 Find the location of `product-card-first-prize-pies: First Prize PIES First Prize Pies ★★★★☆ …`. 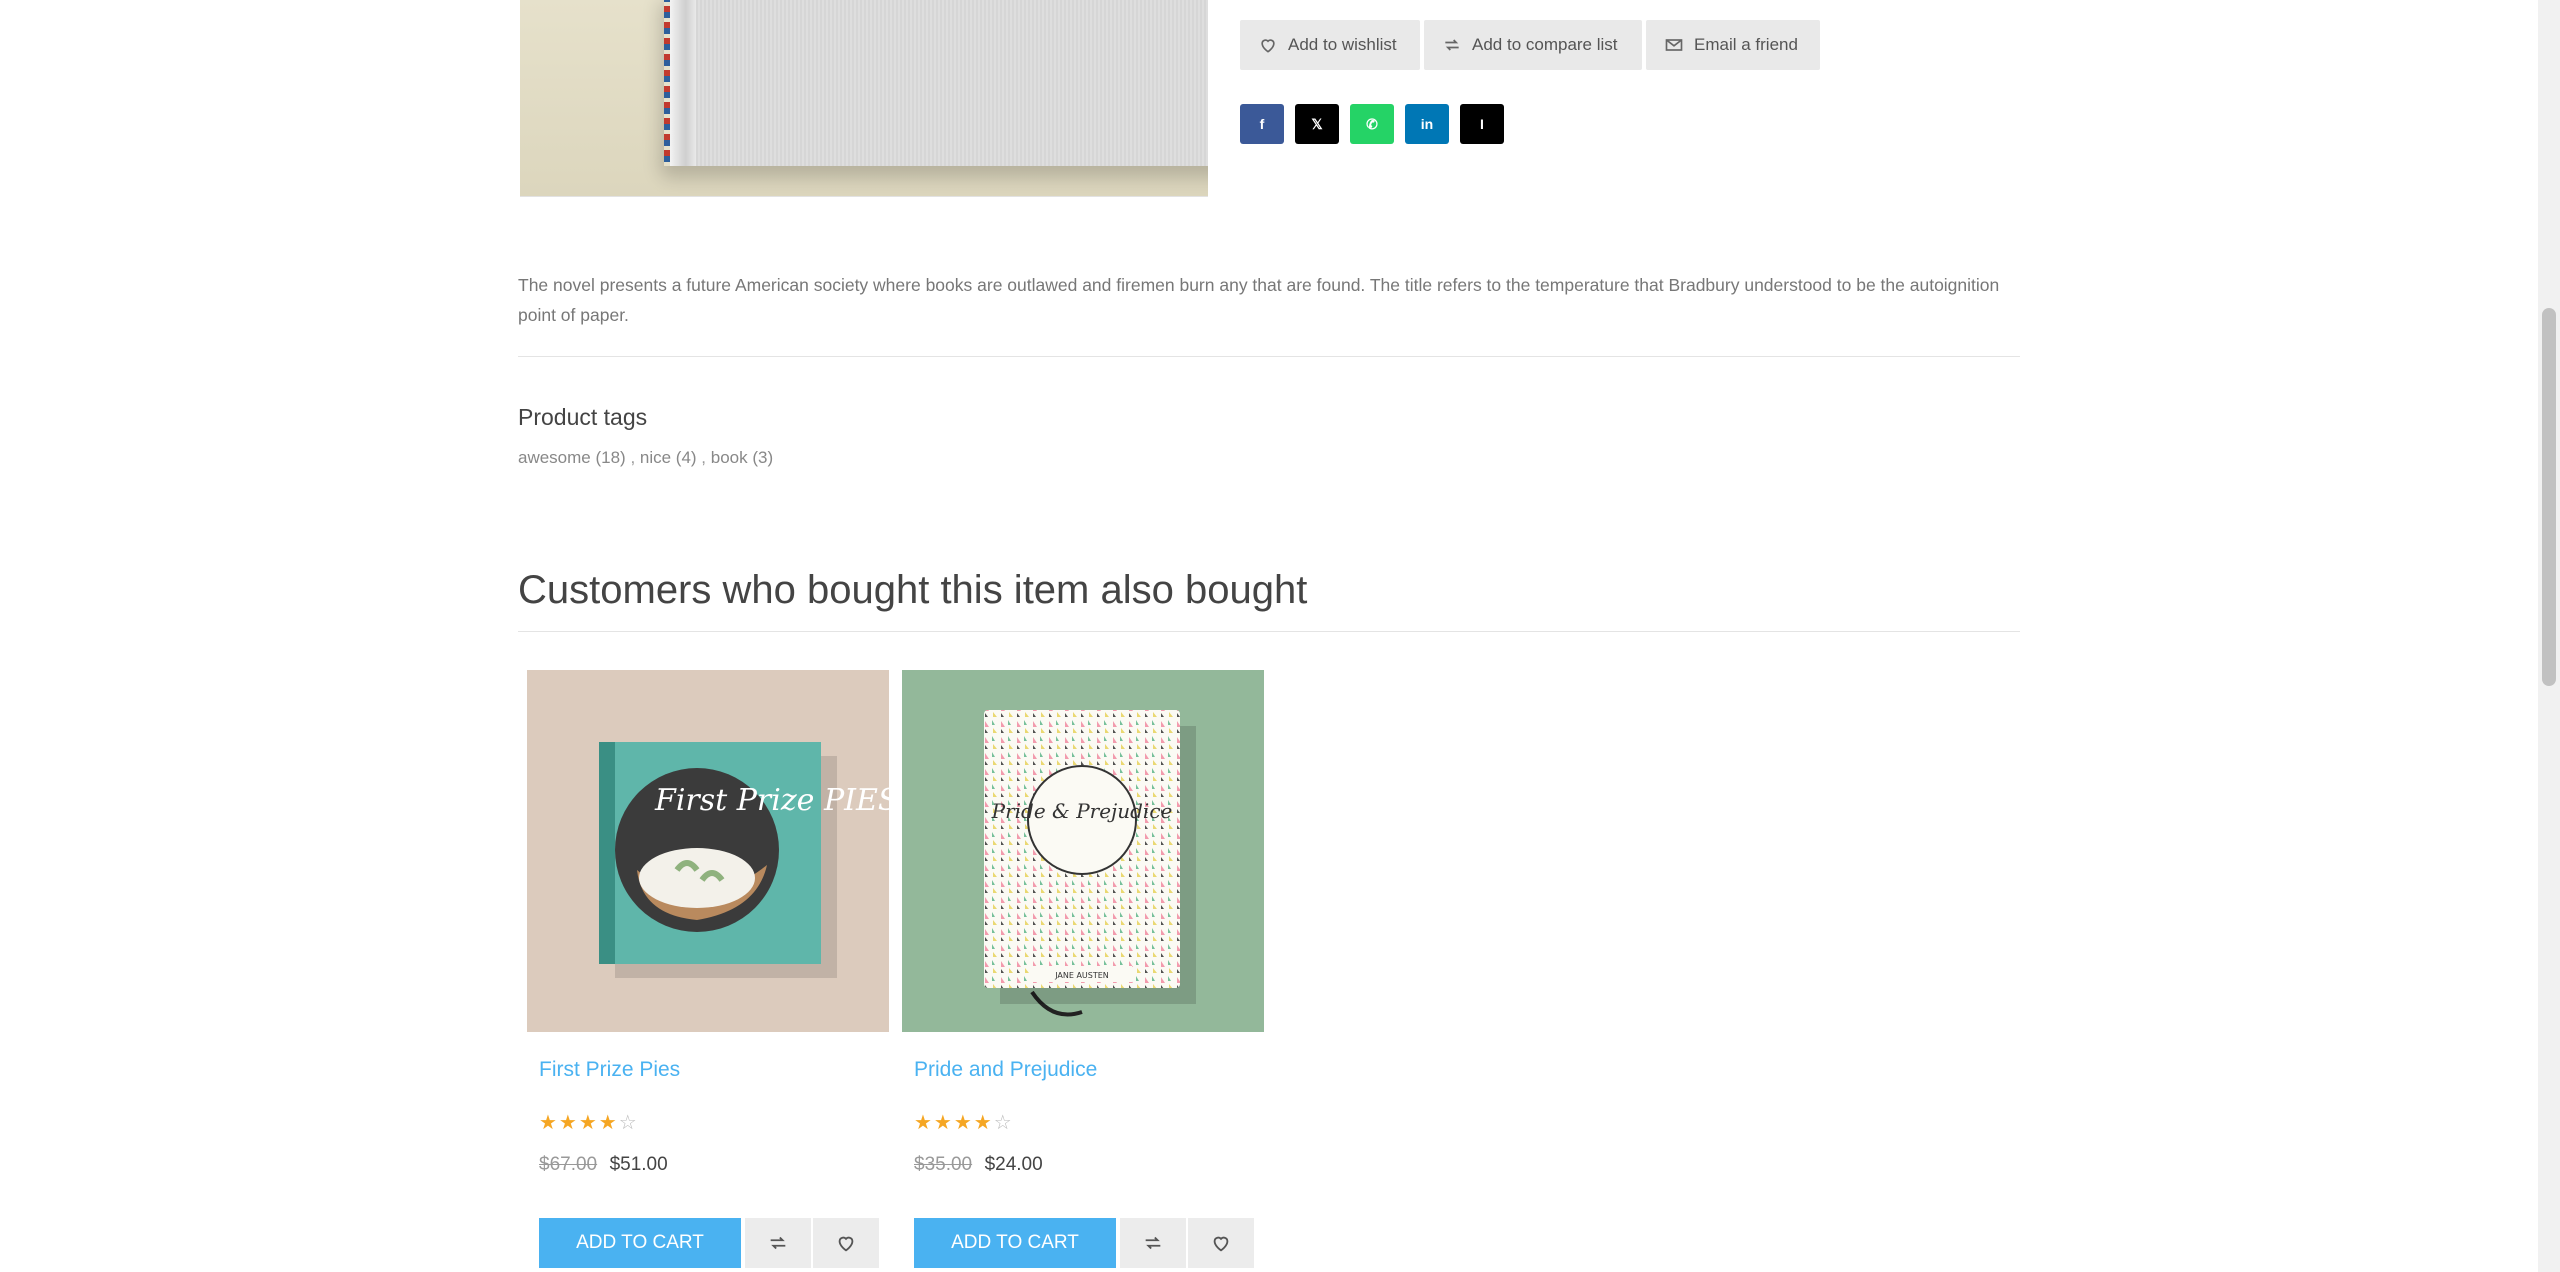

product-card-first-prize-pies: First Prize PIES First Prize Pies ★★★★☆ … is located at coordinates (708, 969).